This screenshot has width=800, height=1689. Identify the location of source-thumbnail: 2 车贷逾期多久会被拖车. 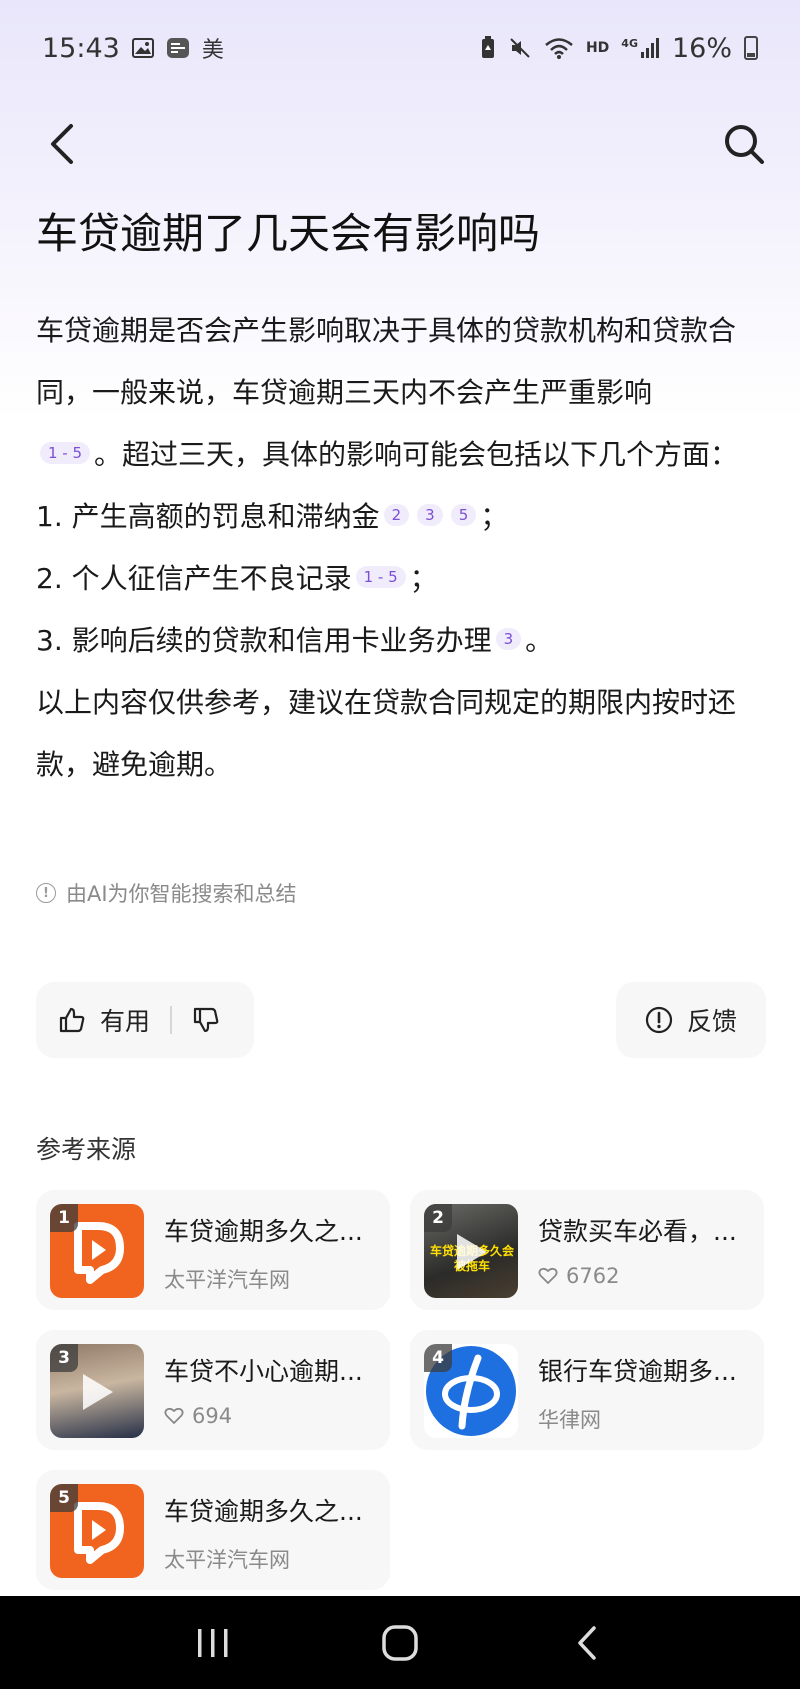
(471, 1251).